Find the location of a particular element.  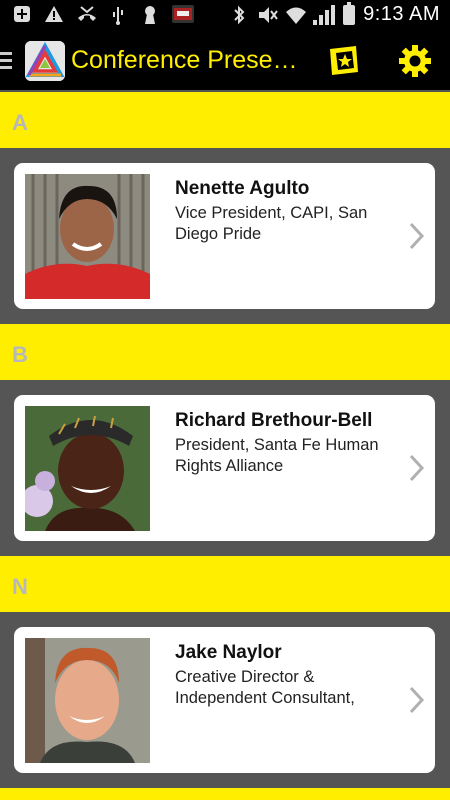

wifi-icon is located at coordinates (296, 15).